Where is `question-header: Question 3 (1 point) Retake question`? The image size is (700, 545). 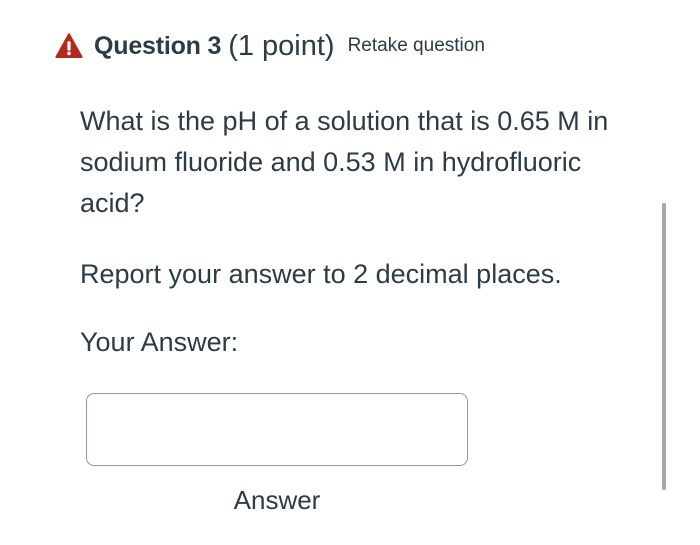 question-header: Question 3 (1 point) Retake question is located at coordinates (270, 46).